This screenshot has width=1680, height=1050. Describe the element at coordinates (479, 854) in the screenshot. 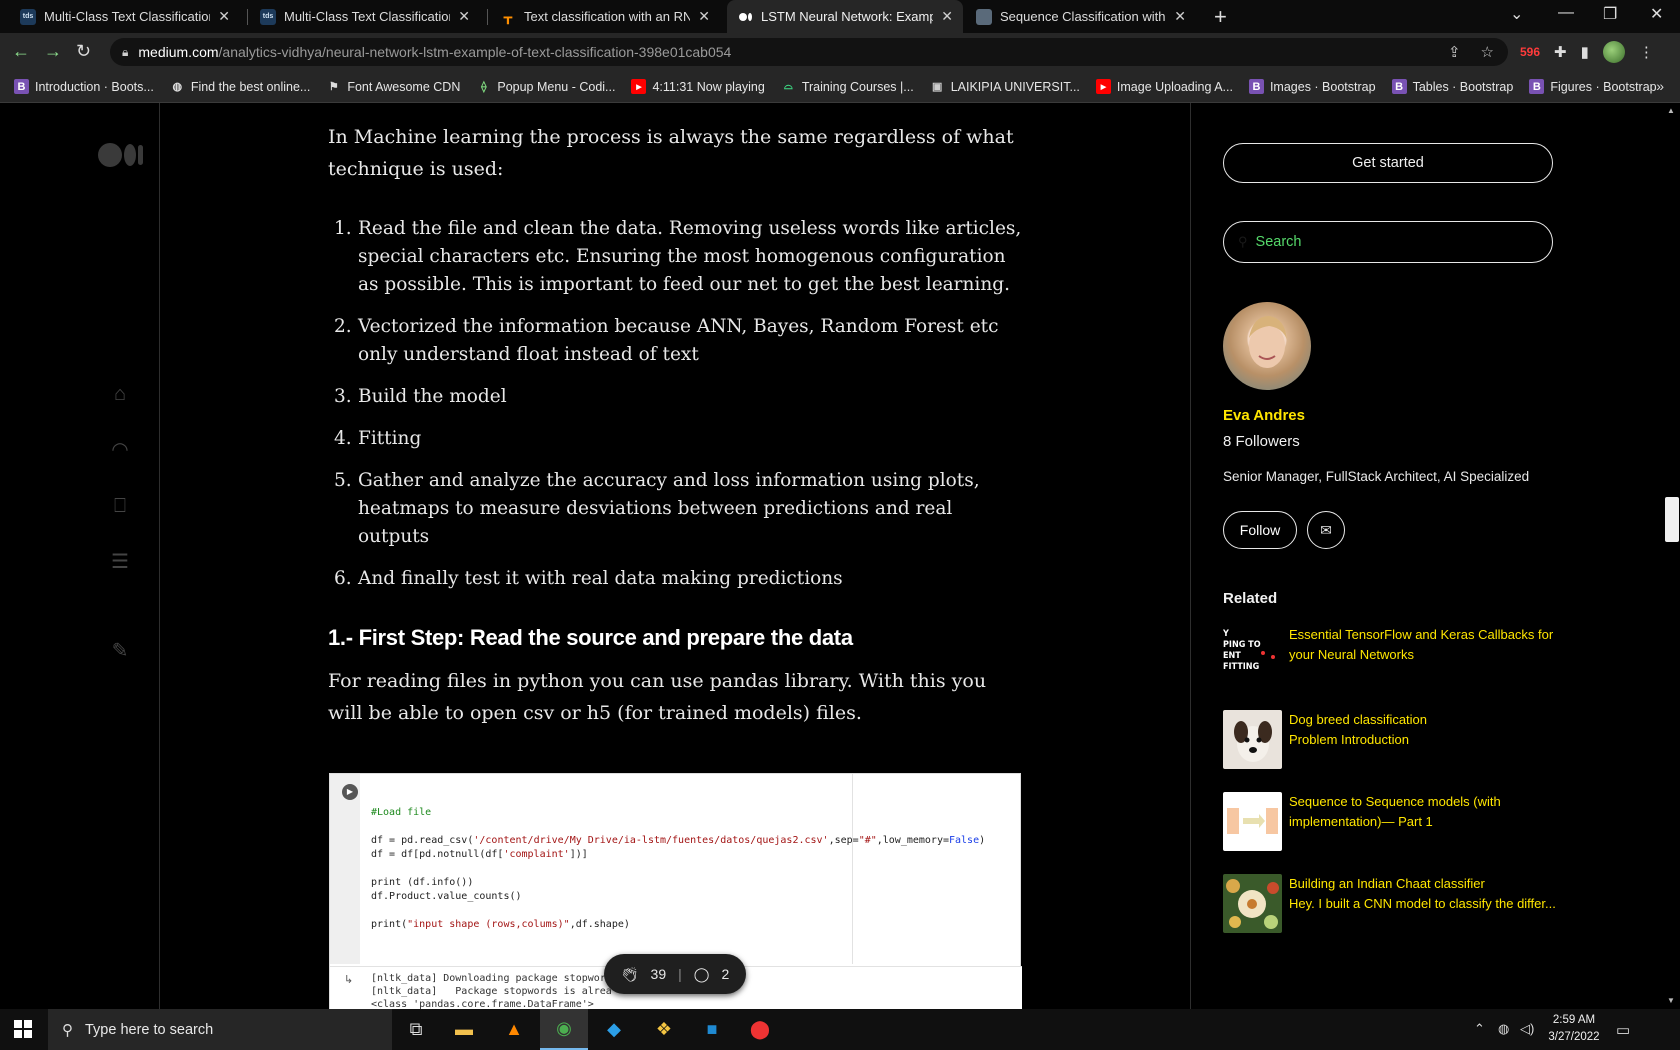

I see `code-line: df = df[pd.notnull(df['complaint'])]` at that location.